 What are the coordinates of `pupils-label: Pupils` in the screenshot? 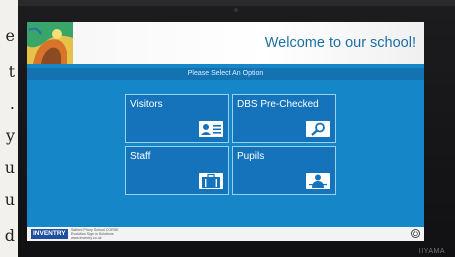 It's located at (251, 156).